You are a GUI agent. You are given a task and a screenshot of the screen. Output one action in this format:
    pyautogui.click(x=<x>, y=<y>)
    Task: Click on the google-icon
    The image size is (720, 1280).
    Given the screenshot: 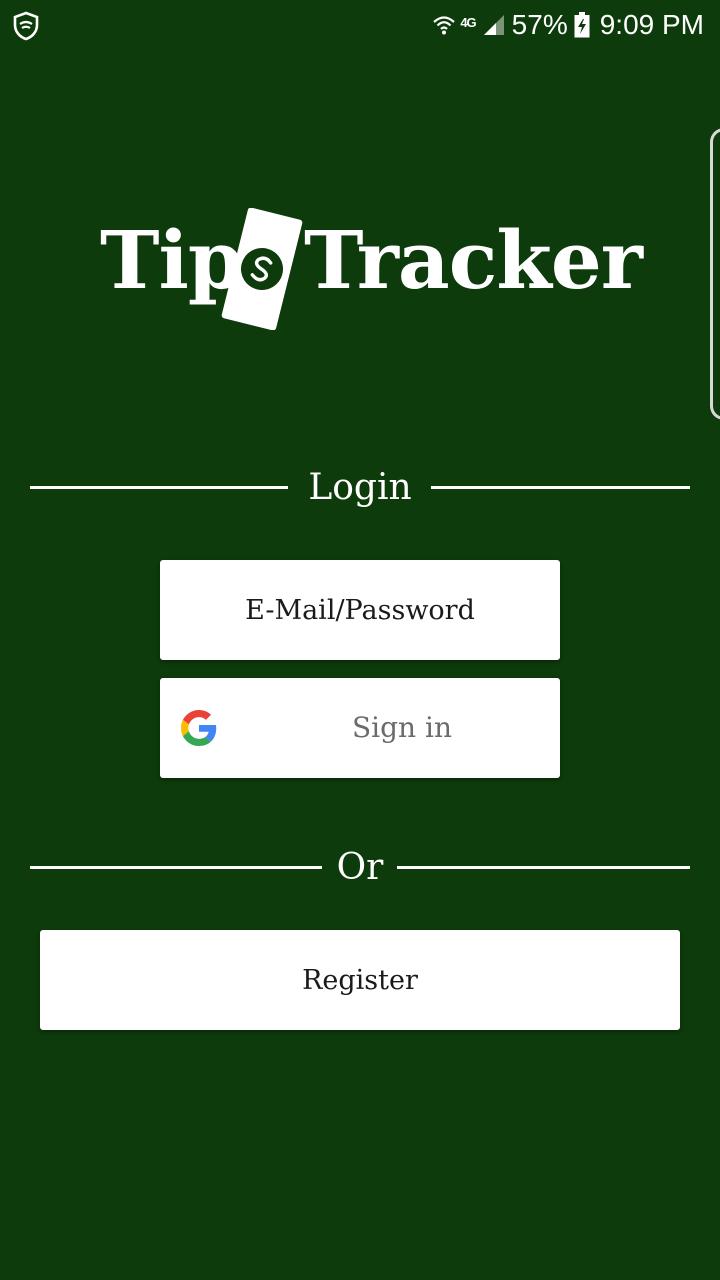 What is the action you would take?
    pyautogui.click(x=199, y=728)
    